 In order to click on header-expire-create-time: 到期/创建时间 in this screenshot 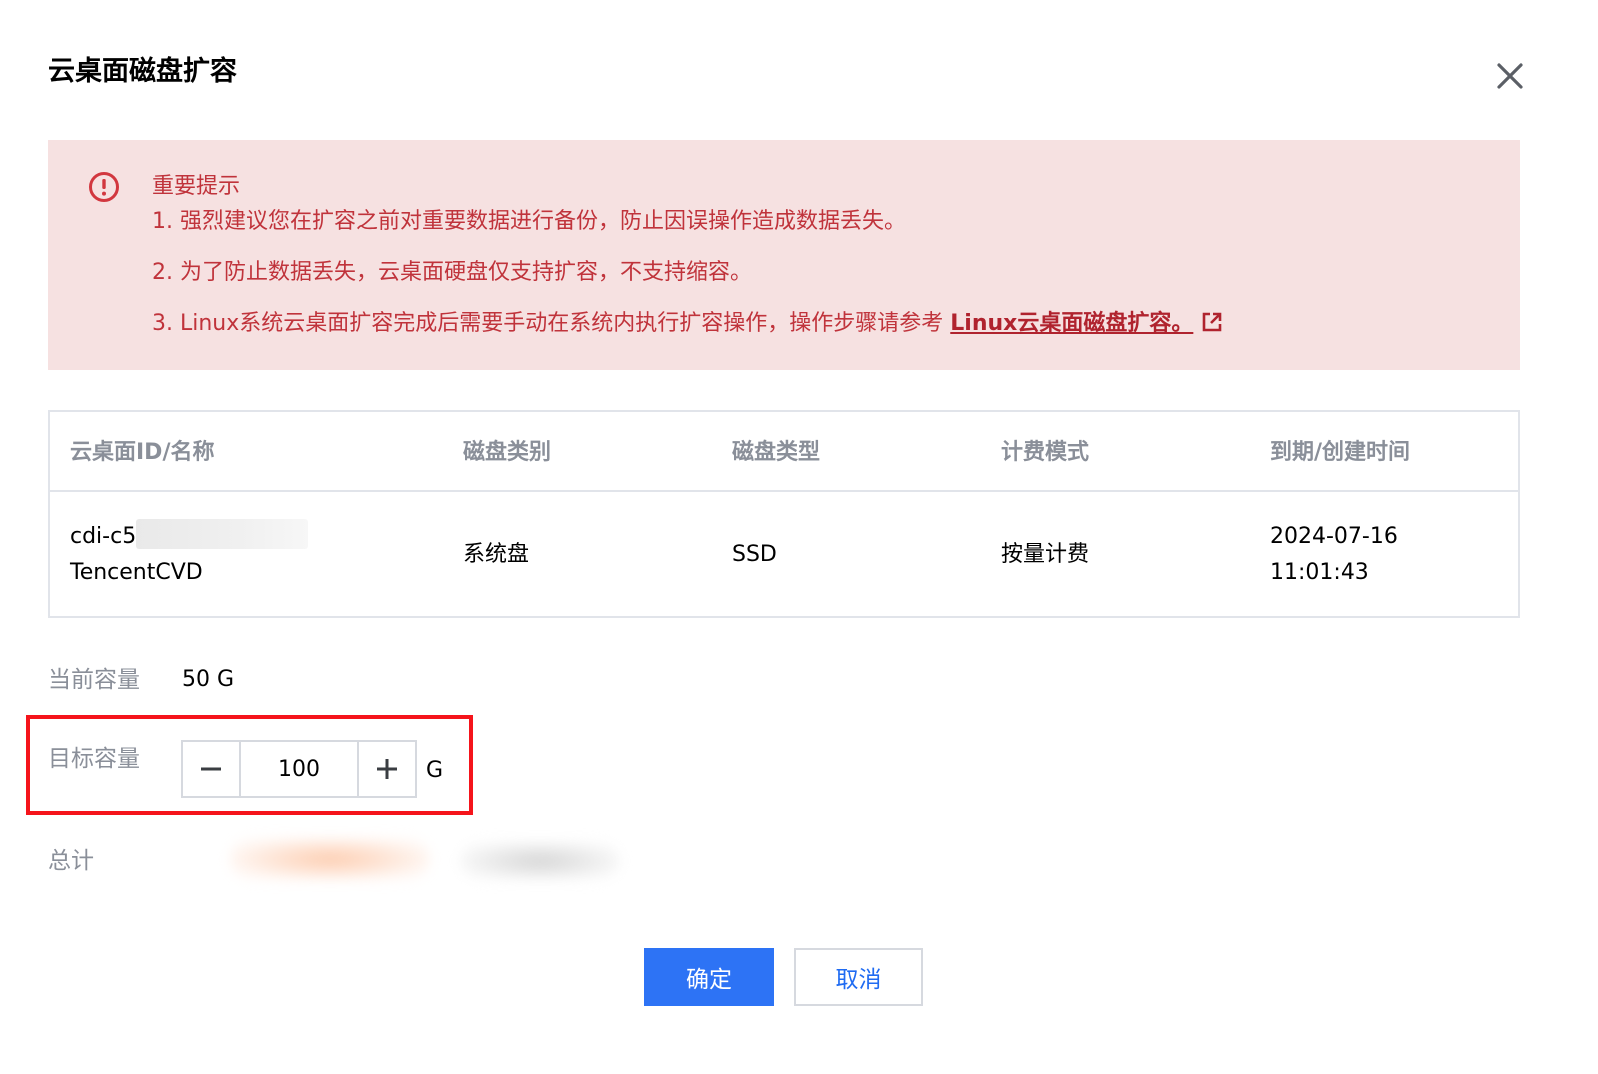, I will do `click(1340, 452)`.